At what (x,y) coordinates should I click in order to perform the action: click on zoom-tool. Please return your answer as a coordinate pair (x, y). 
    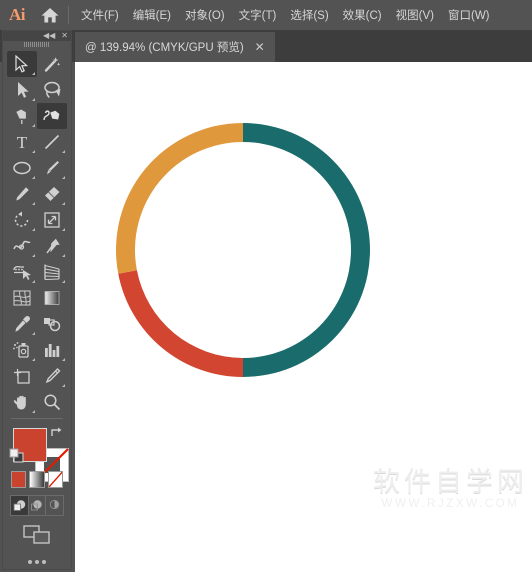
    Looking at the image, I should click on (52, 402).